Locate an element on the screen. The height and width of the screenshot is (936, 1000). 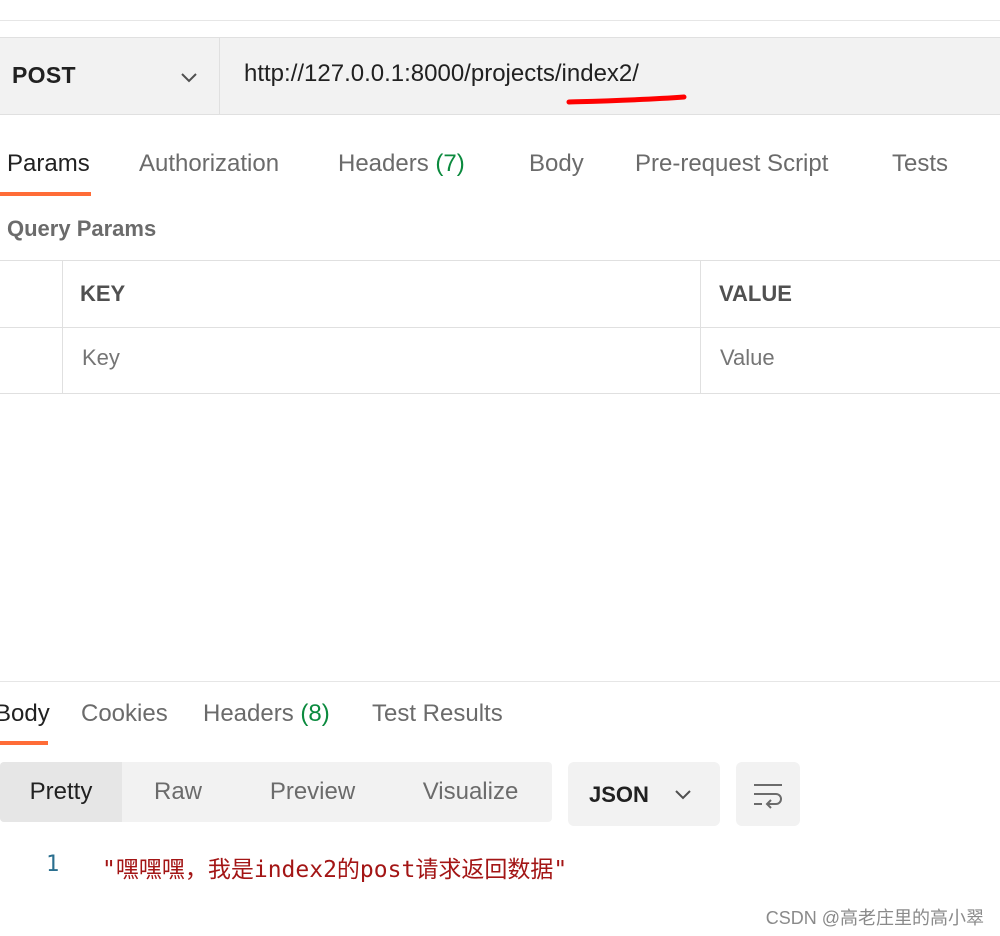
tab-params: Params is located at coordinates (48, 164).